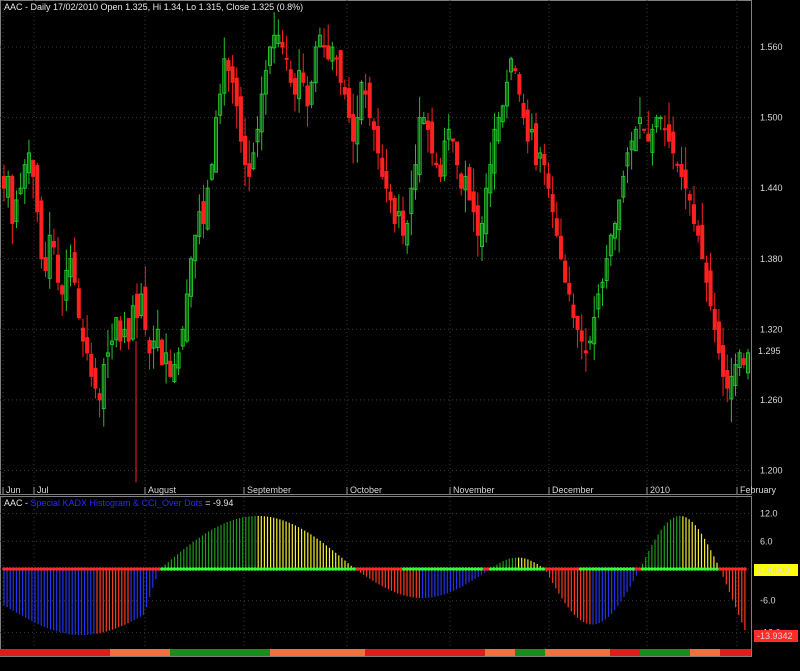 The height and width of the screenshot is (671, 800). Describe the element at coordinates (117, 503) in the screenshot. I see `indicator-header-name: Special KADX Histogram & CCI_Over Dots` at that location.